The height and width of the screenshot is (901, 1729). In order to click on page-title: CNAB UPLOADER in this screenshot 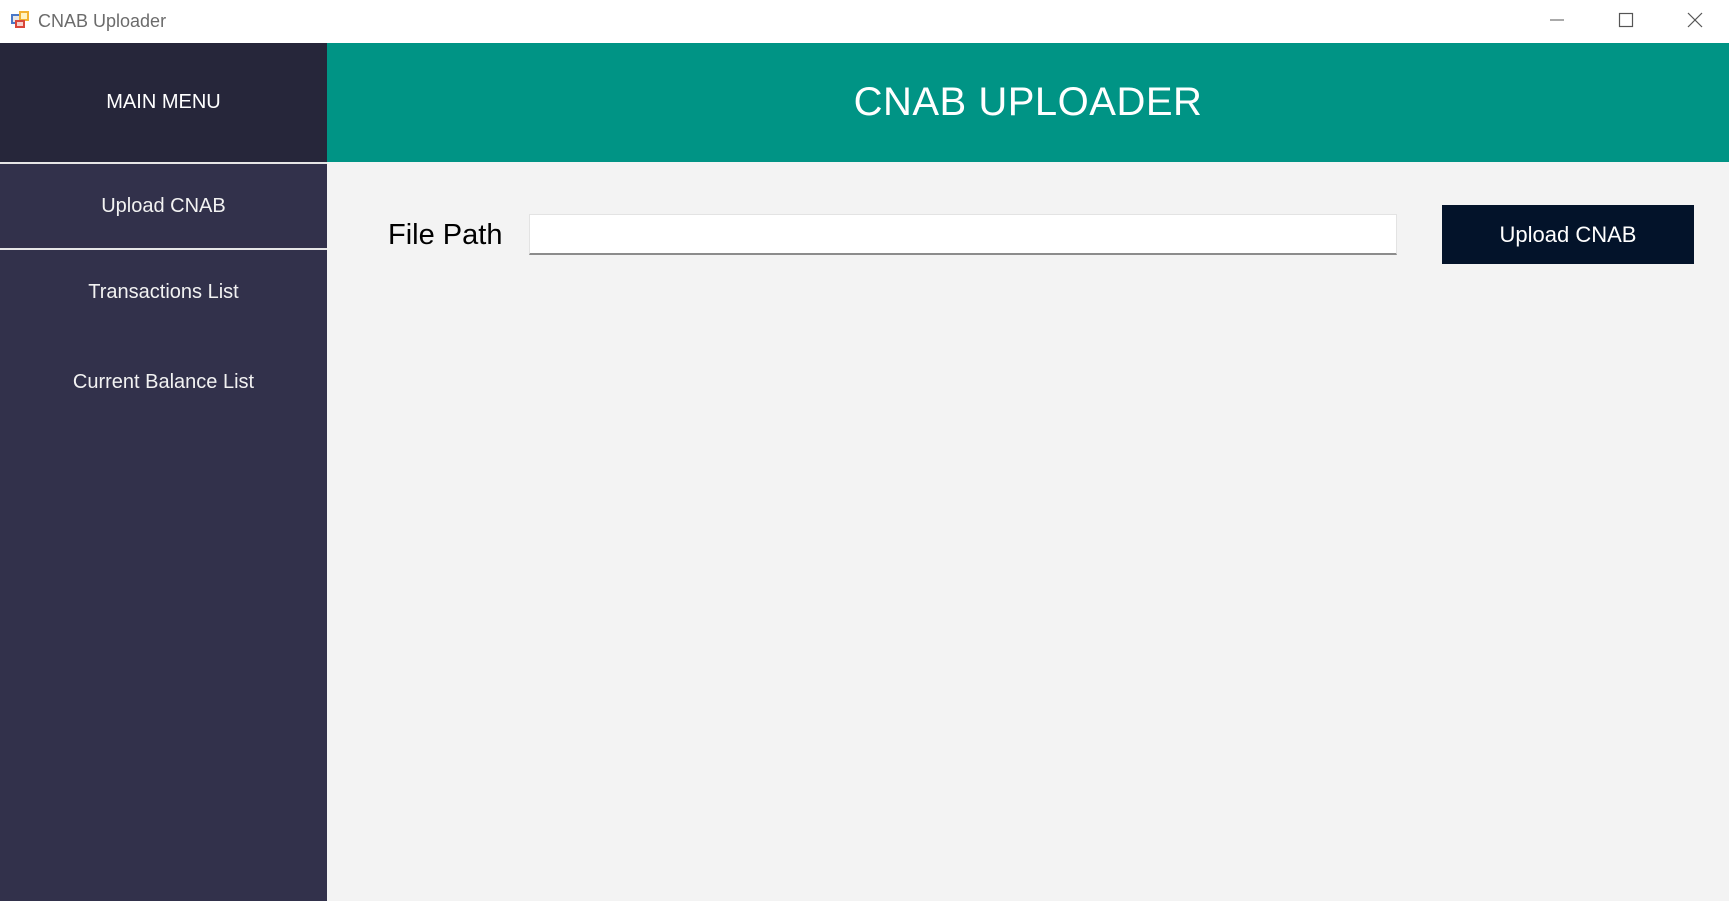, I will do `click(1028, 102)`.